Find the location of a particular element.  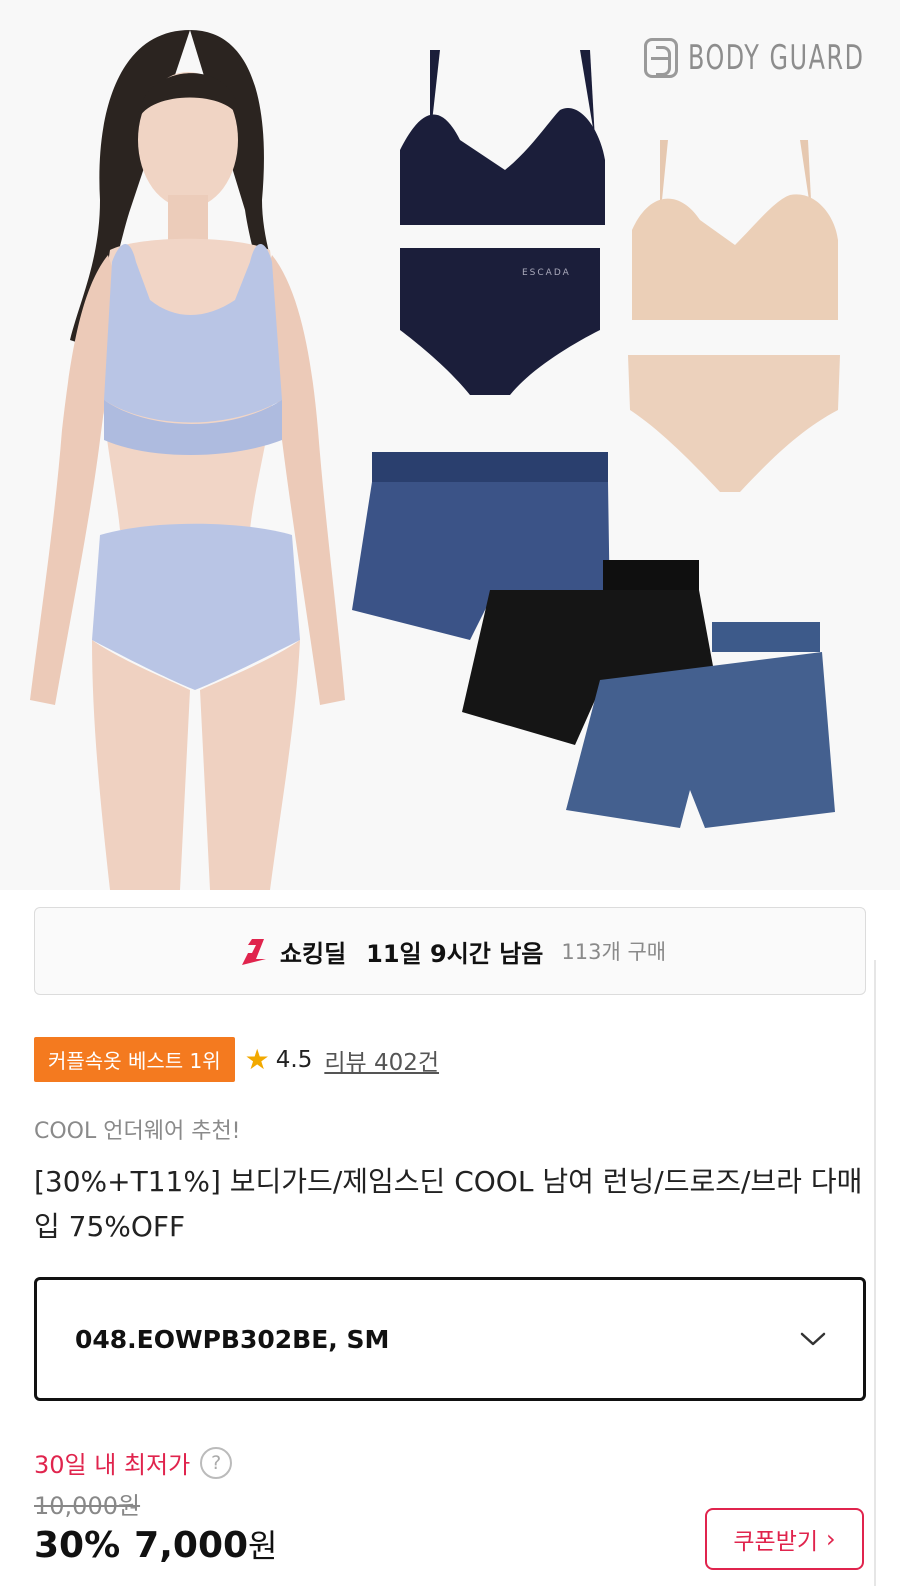

deal-time-left: 11일 9시간 남음 is located at coordinates (455, 953).